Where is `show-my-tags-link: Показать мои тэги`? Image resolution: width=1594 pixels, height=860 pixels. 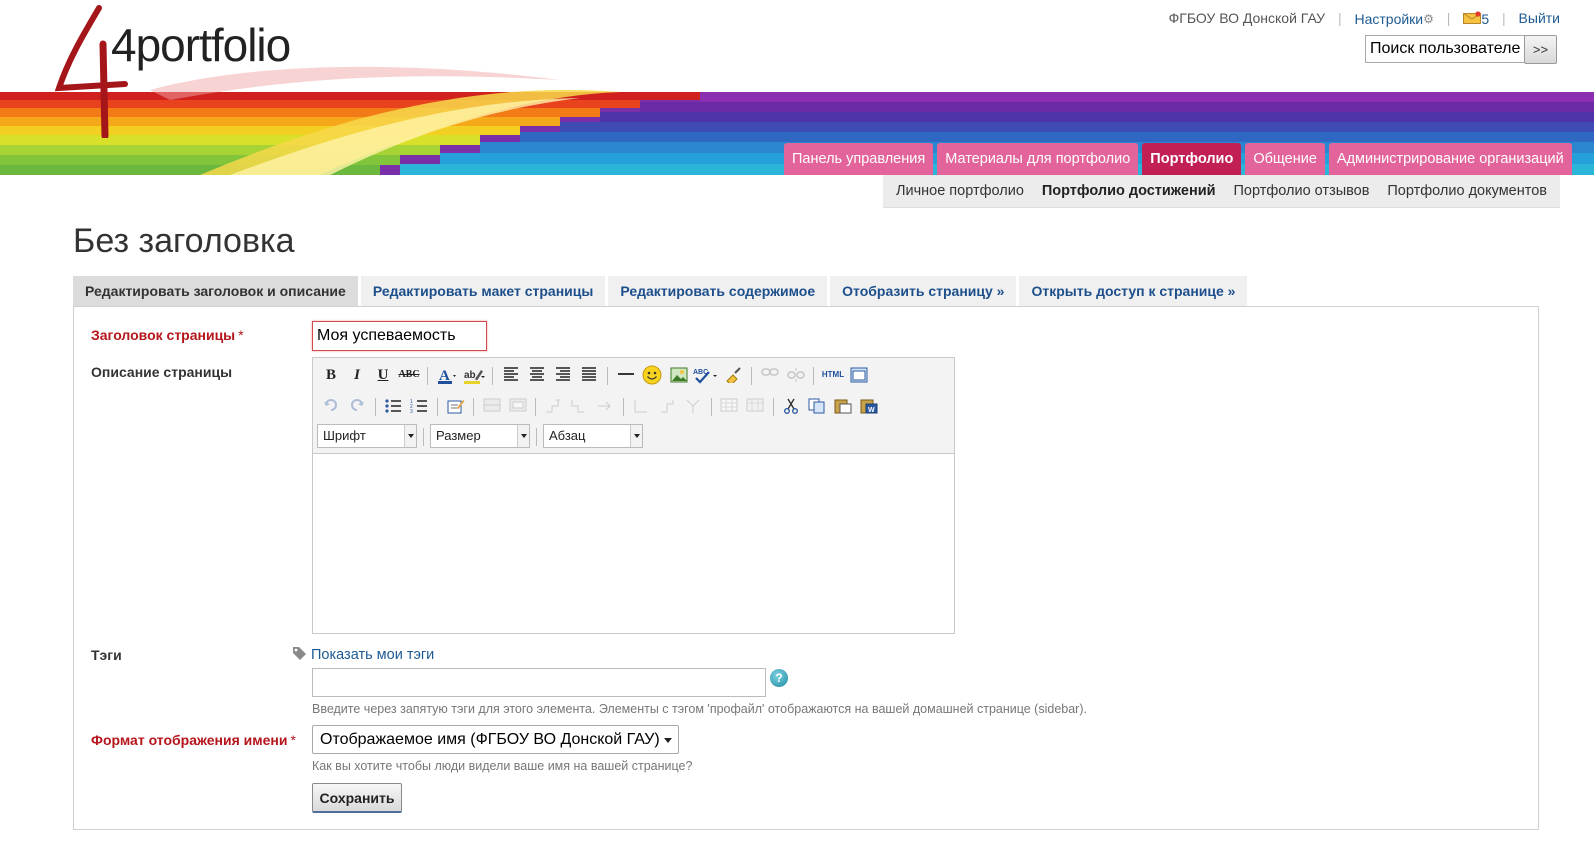
show-my-tags-link: Показать мои тэги is located at coordinates (362, 654).